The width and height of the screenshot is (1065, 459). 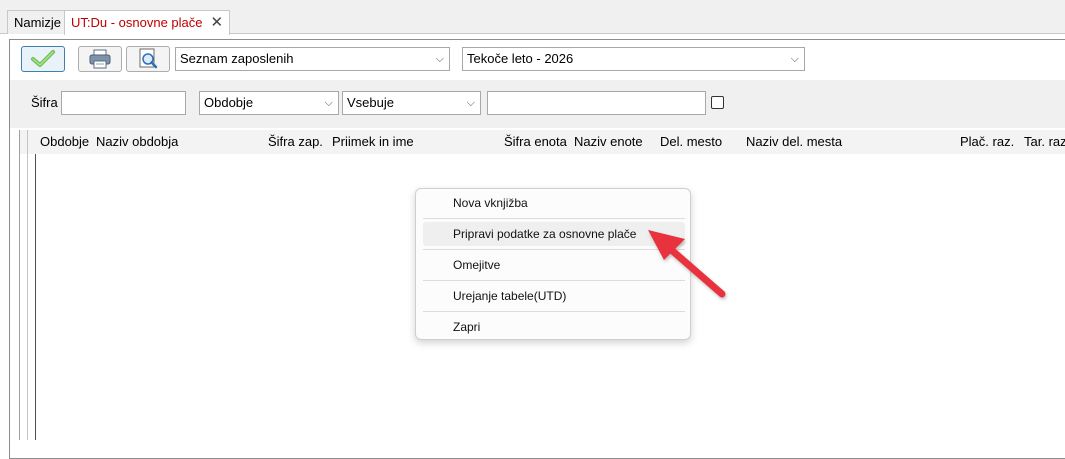 I want to click on year-select: Tekoče leto - 2026 ⌵, so click(x=633, y=59).